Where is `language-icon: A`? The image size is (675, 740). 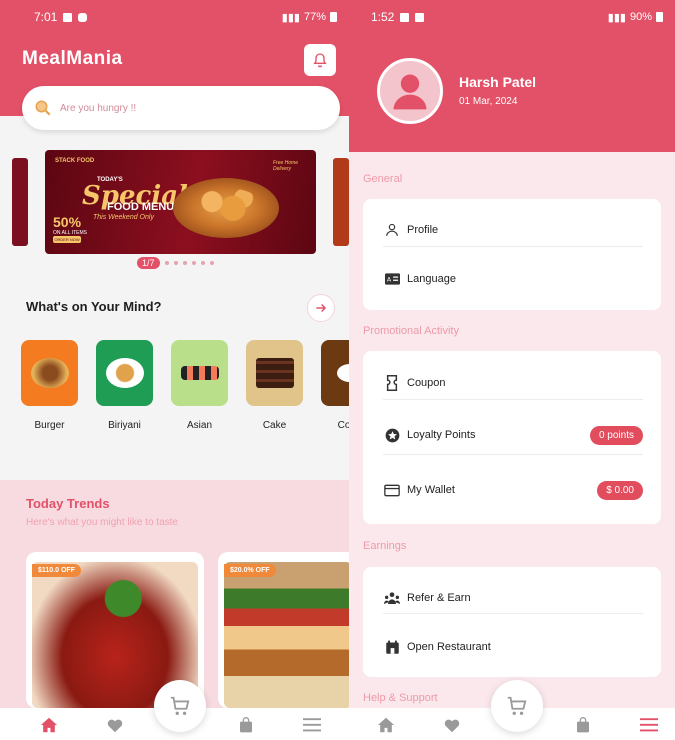 language-icon: A is located at coordinates (392, 279).